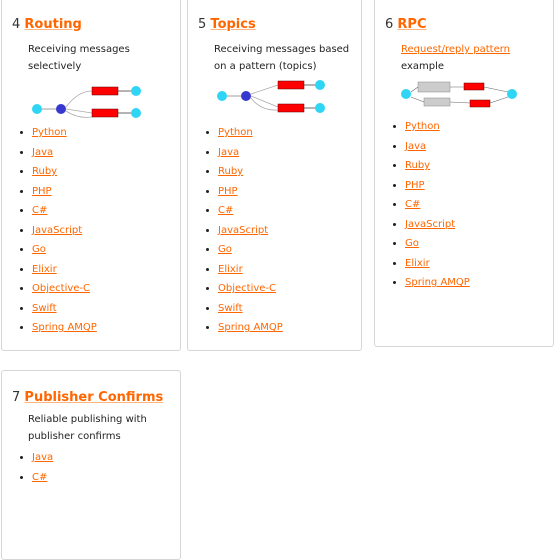 This screenshot has height=560, width=554. I want to click on rpc-diagram, so click(459, 94).